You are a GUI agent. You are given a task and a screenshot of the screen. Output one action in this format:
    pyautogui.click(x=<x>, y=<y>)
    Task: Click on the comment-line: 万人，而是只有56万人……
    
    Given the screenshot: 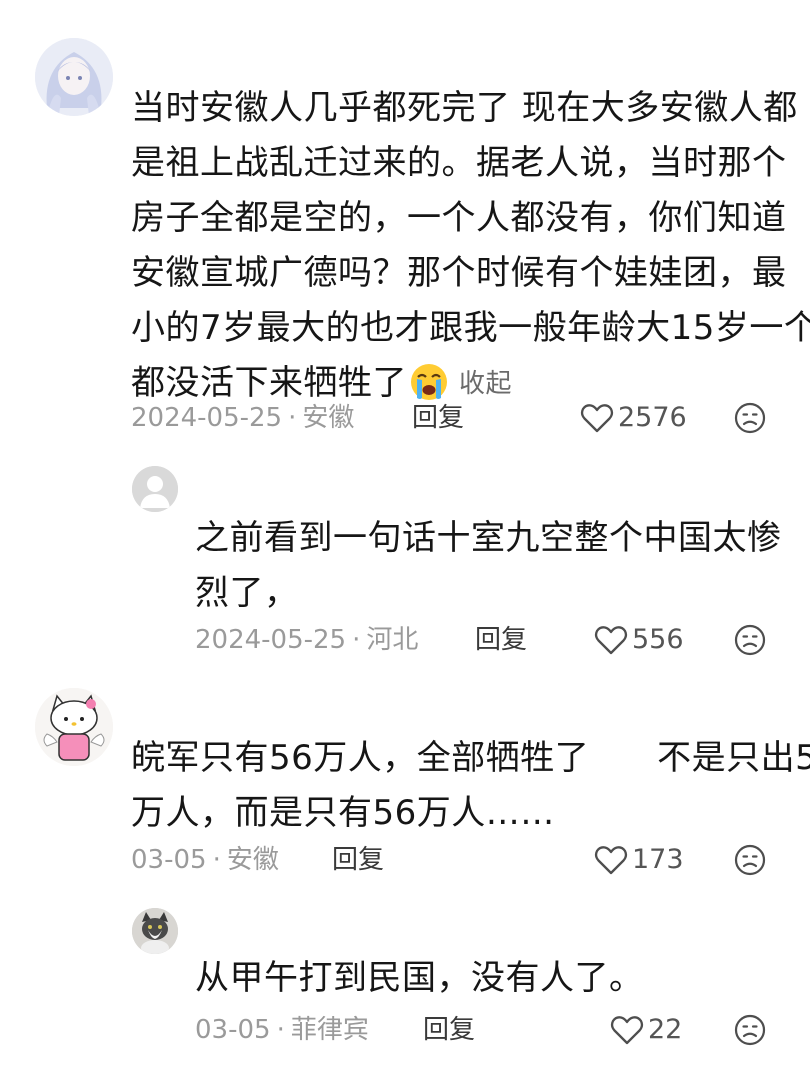 What is the action you would take?
    pyautogui.click(x=343, y=813)
    